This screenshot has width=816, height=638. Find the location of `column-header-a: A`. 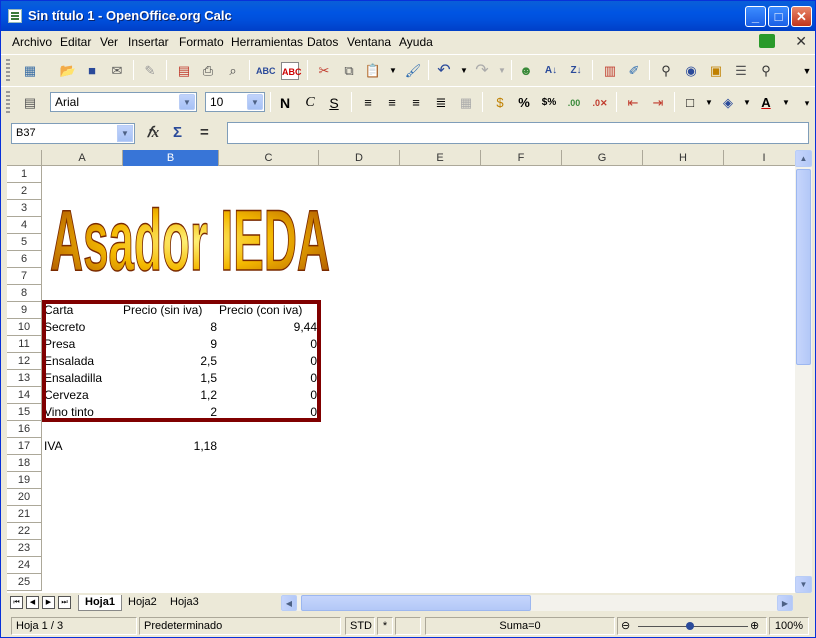

column-header-a: A is located at coordinates (82, 158).